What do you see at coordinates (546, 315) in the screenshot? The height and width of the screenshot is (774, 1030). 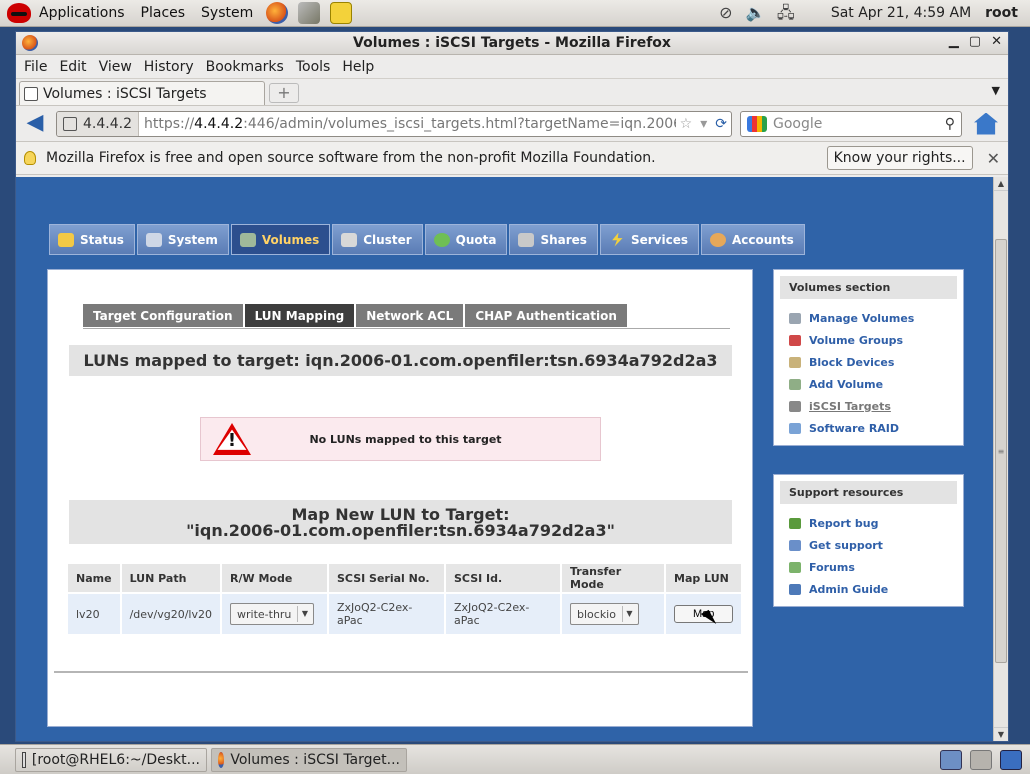 I see `tab-chap-authentication: CHAP Authentication` at bounding box center [546, 315].